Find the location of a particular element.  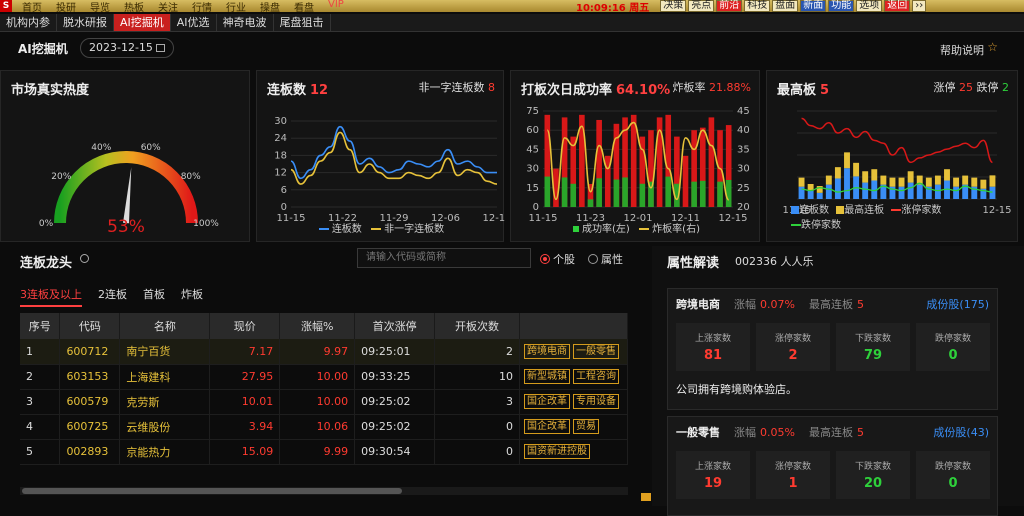

concept-tag: 贸易 is located at coordinates (585, 426).